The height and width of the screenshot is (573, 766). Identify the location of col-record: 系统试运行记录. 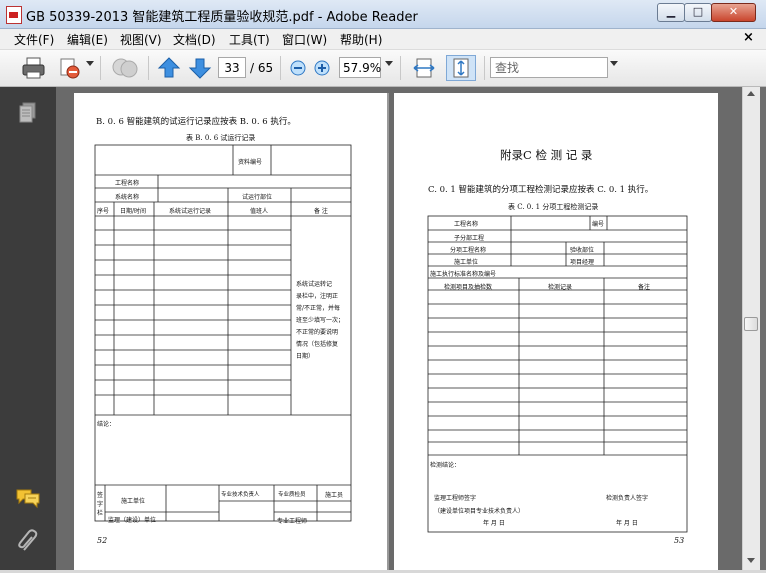
(190, 211).